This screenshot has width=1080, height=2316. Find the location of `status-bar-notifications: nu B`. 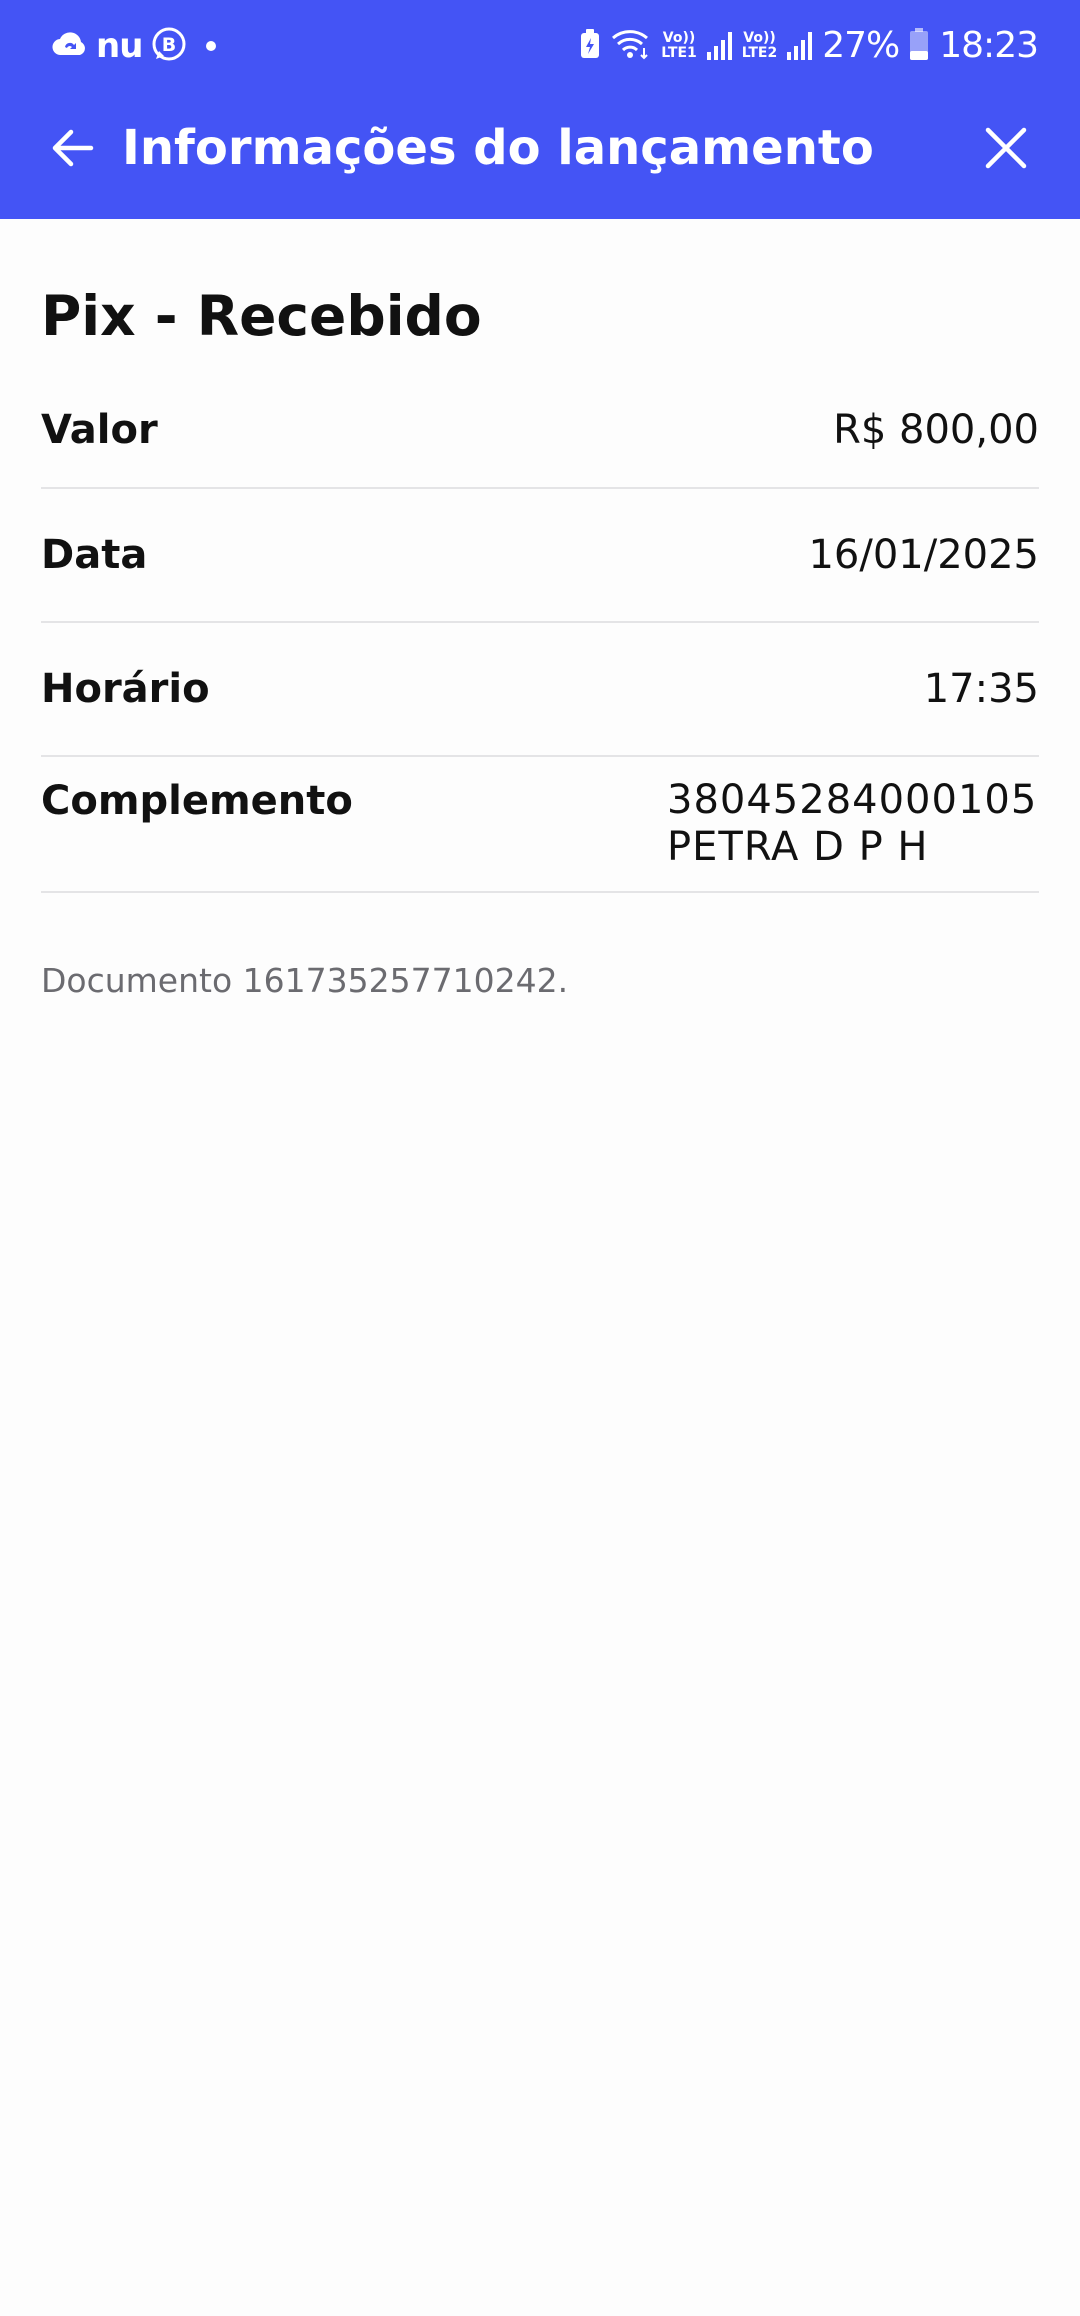

status-bar-notifications: nu B is located at coordinates (134, 46).